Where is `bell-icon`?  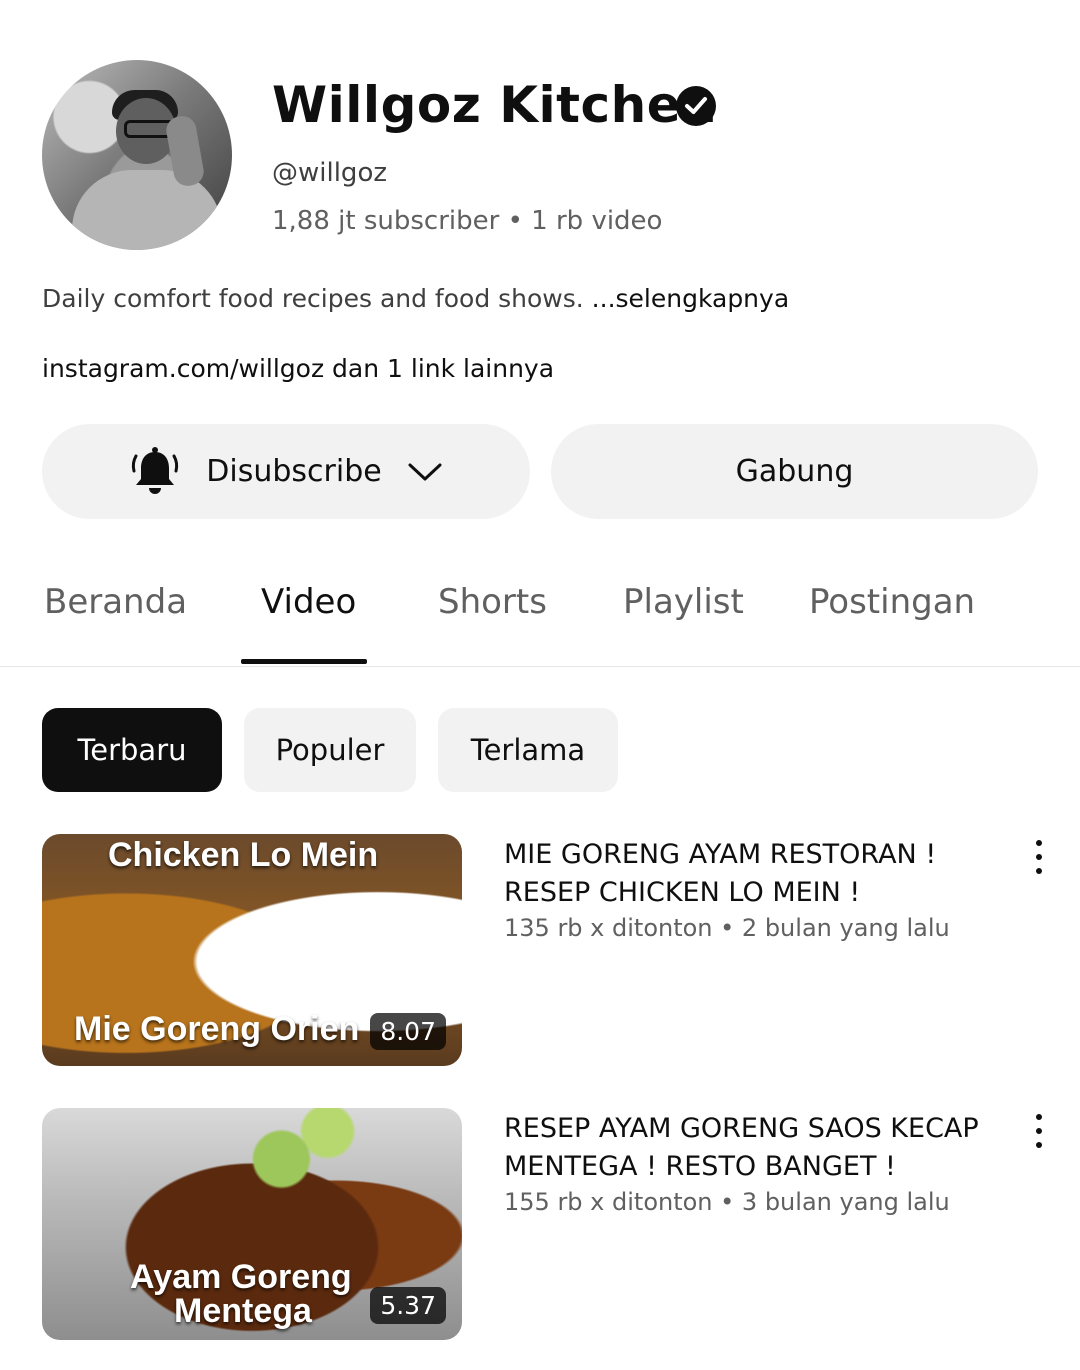 bell-icon is located at coordinates (155, 470).